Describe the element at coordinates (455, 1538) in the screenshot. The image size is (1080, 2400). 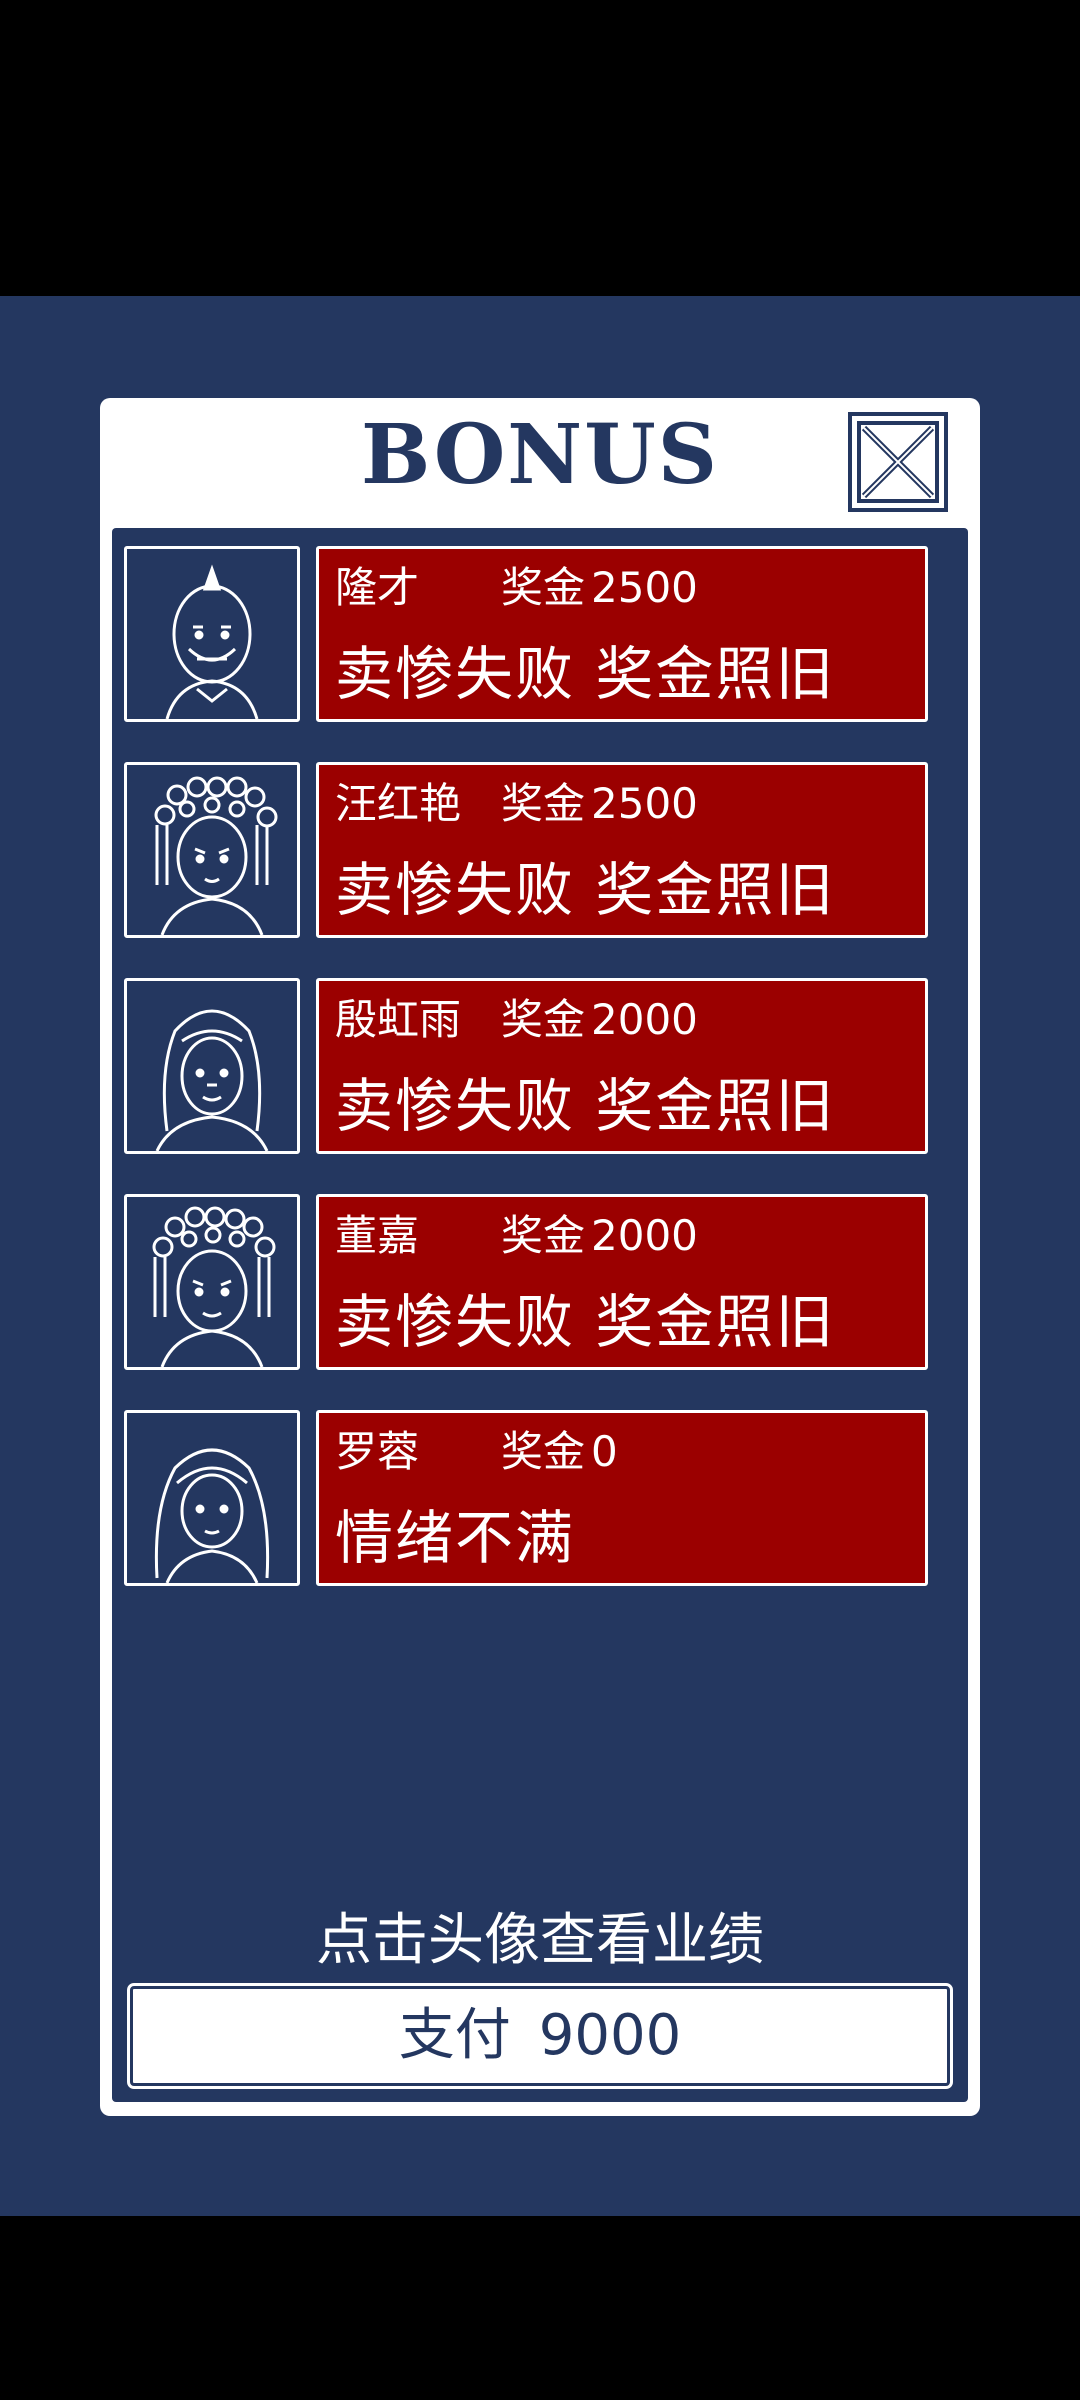
I see `employee-status: 情绪不满` at that location.